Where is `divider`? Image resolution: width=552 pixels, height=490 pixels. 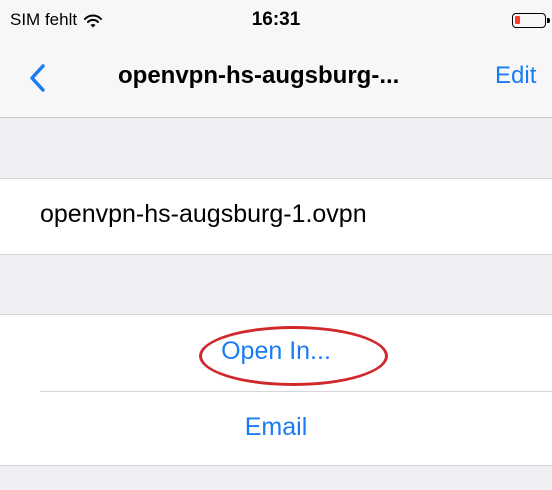
divider is located at coordinates (296, 391).